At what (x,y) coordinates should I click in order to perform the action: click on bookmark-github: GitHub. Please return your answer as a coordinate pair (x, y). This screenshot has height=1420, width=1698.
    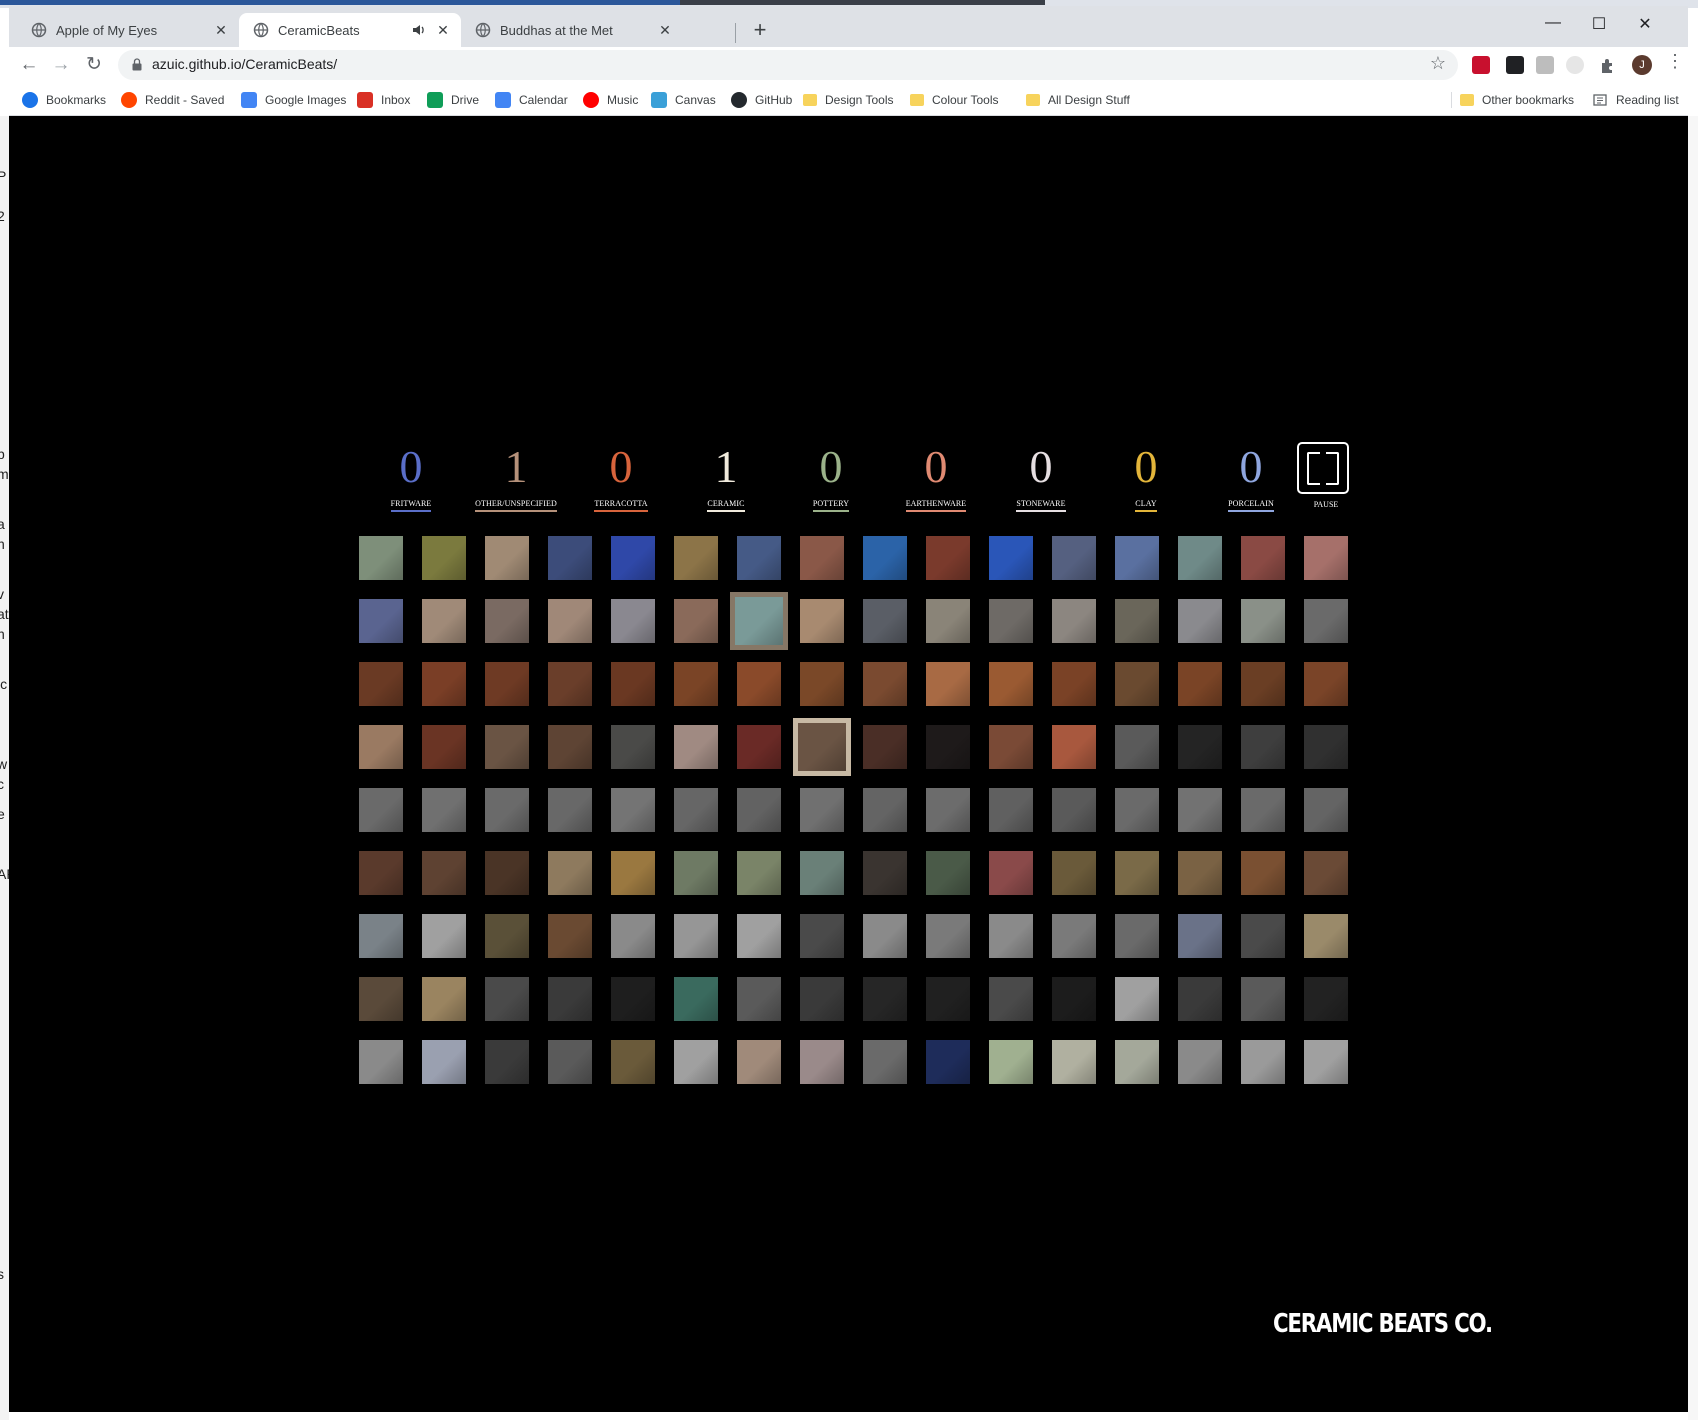
    Looking at the image, I should click on (761, 100).